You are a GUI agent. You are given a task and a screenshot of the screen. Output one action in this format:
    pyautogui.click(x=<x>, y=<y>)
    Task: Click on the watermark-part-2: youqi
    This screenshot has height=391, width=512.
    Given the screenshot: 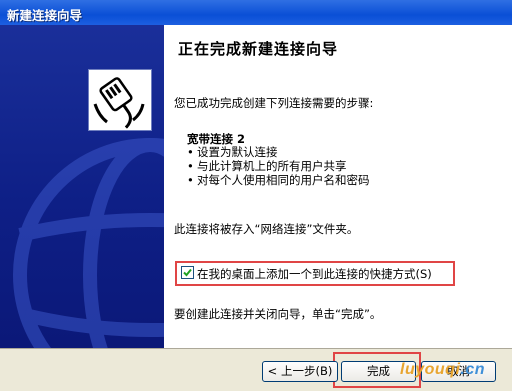 What is the action you would take?
    pyautogui.click(x=438, y=369)
    